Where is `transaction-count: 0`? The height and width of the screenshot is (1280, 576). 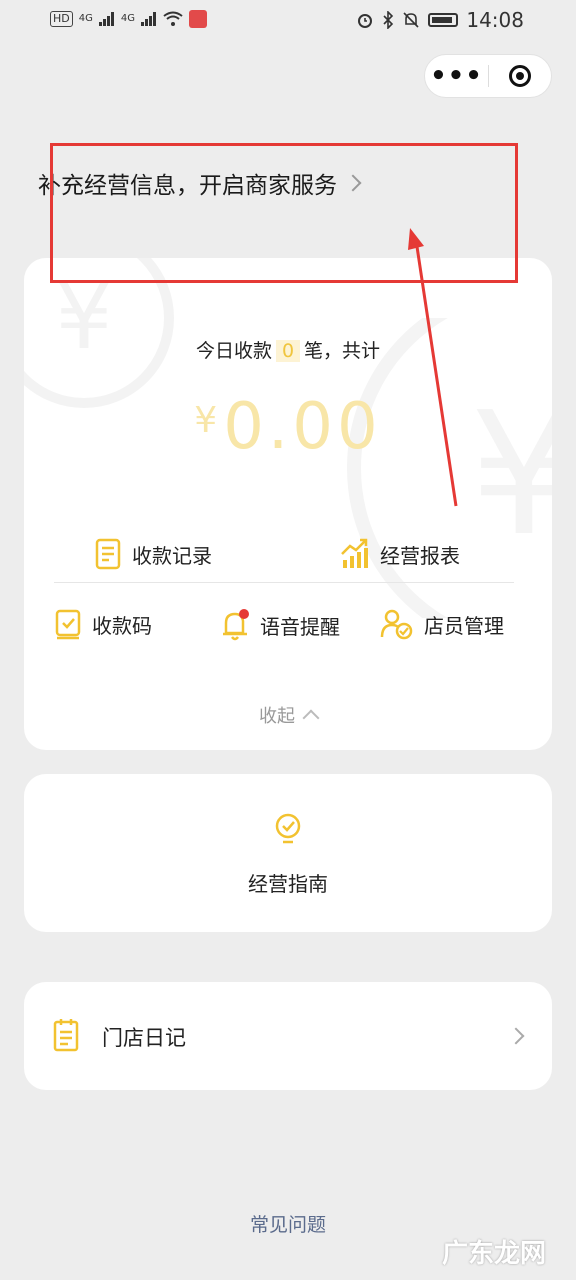 transaction-count: 0 is located at coordinates (288, 351).